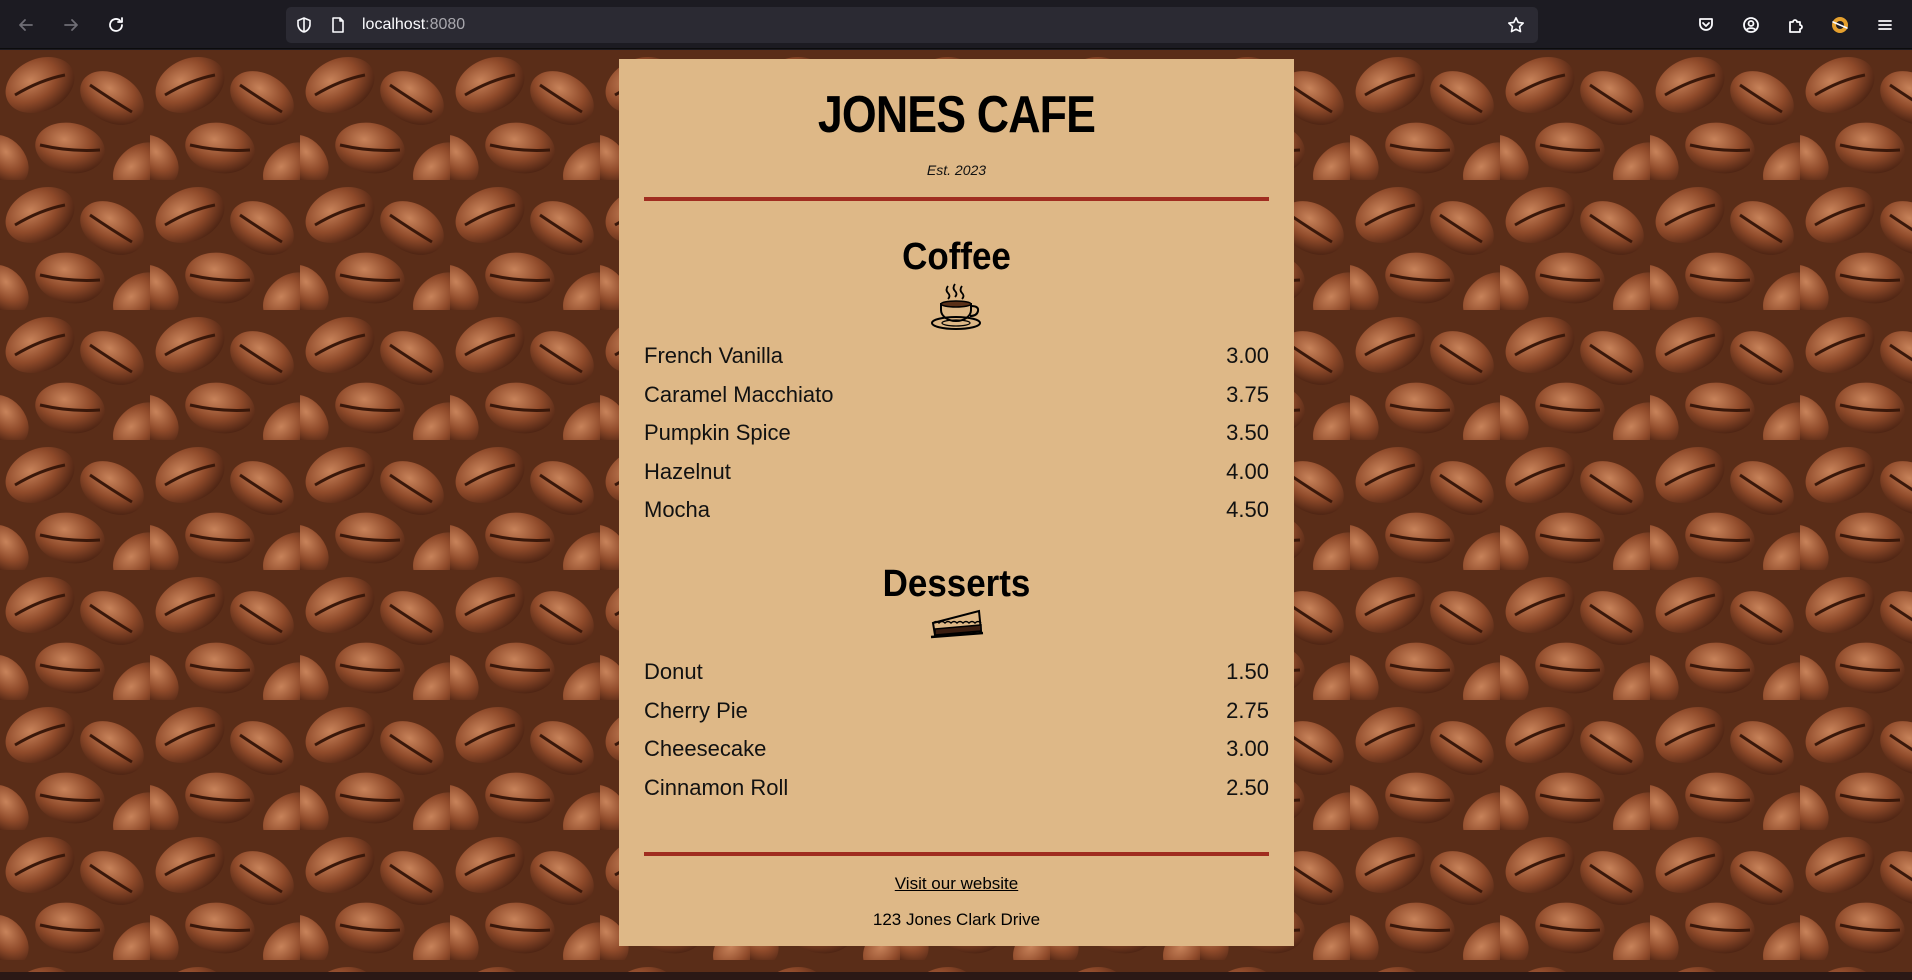  Describe the element at coordinates (1247, 510) in the screenshot. I see `item-price: 4.50` at that location.